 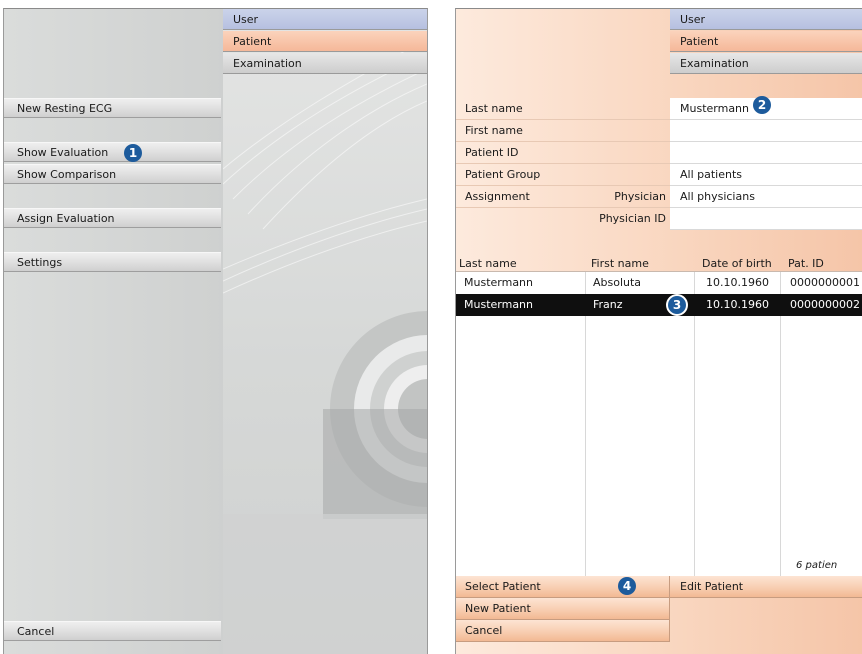 I want to click on edit-patient-button: Edit Patient, so click(x=766, y=587).